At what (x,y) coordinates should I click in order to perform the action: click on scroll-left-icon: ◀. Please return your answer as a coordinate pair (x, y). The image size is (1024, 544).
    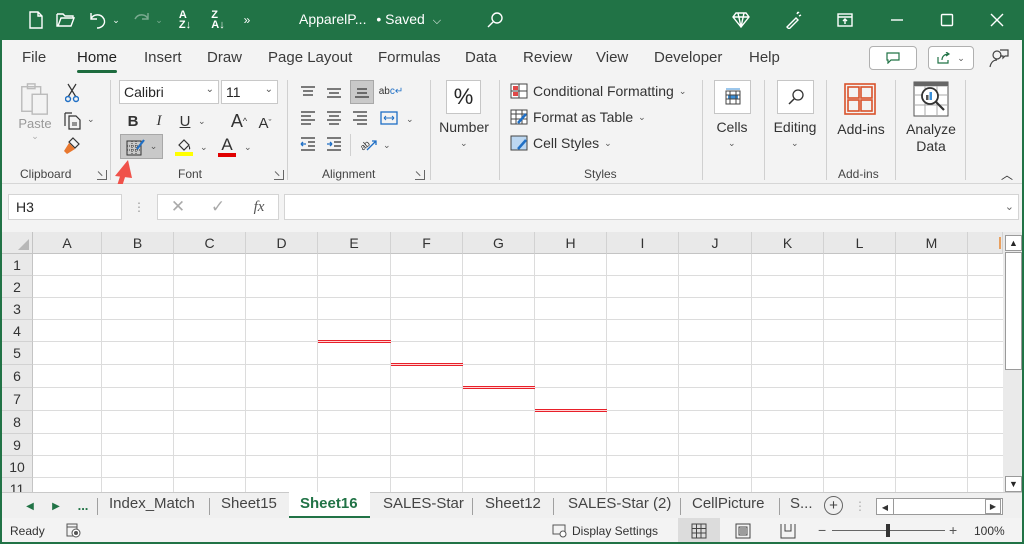
    Looking at the image, I should click on (885, 507).